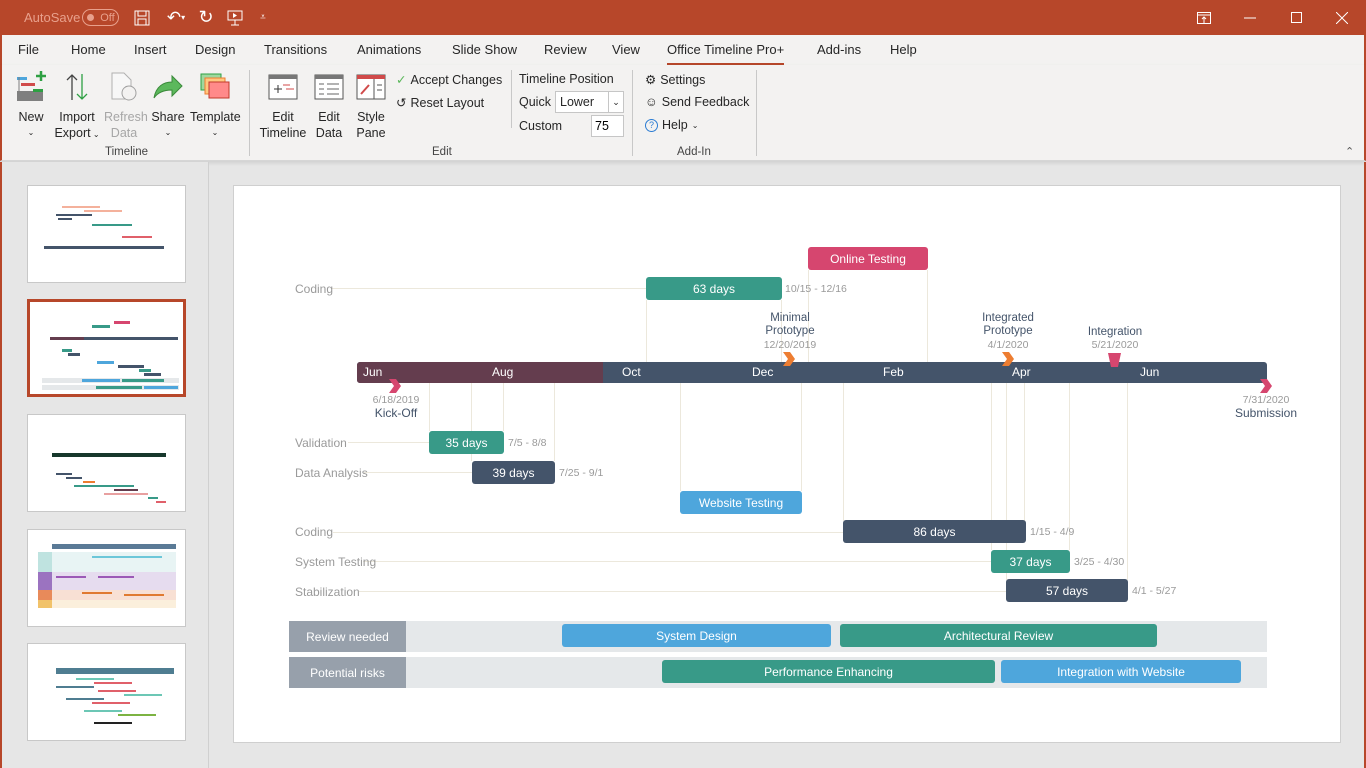 The height and width of the screenshot is (768, 1366). I want to click on reset-icon: ↺, so click(401, 103).